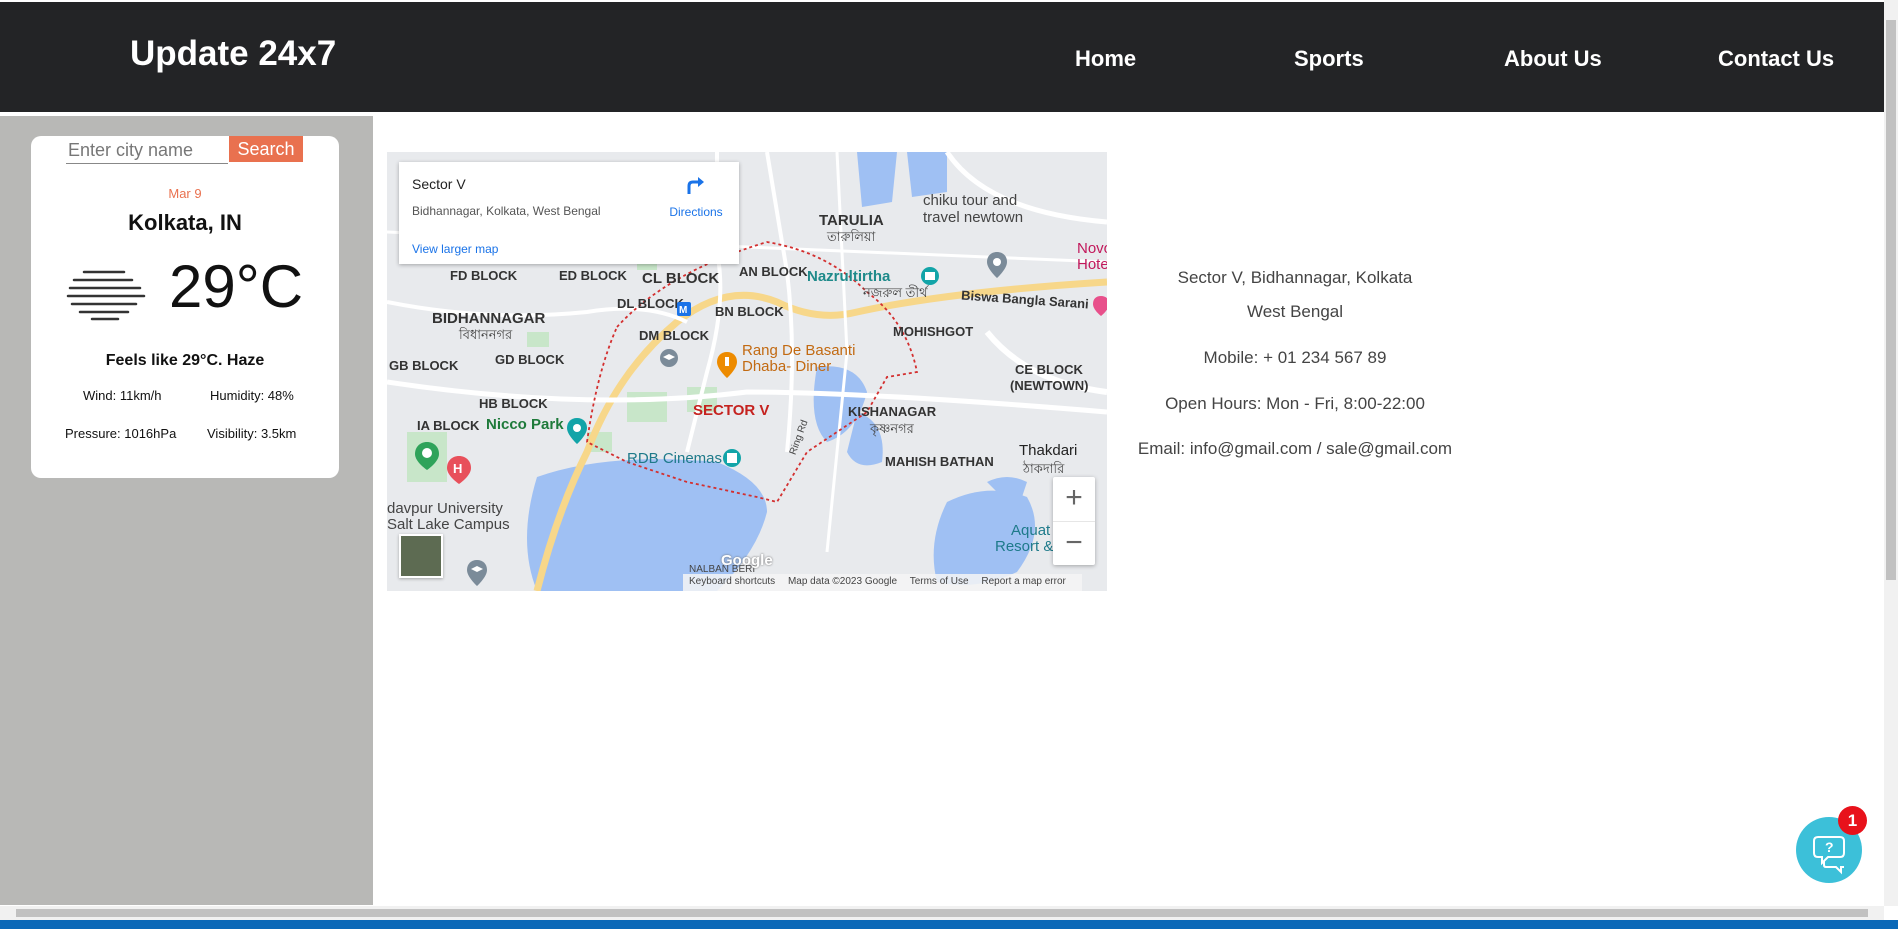 The width and height of the screenshot is (1898, 929). What do you see at coordinates (681, 278) in the screenshot?
I see `map-label-cl-block: CL BLOCK` at bounding box center [681, 278].